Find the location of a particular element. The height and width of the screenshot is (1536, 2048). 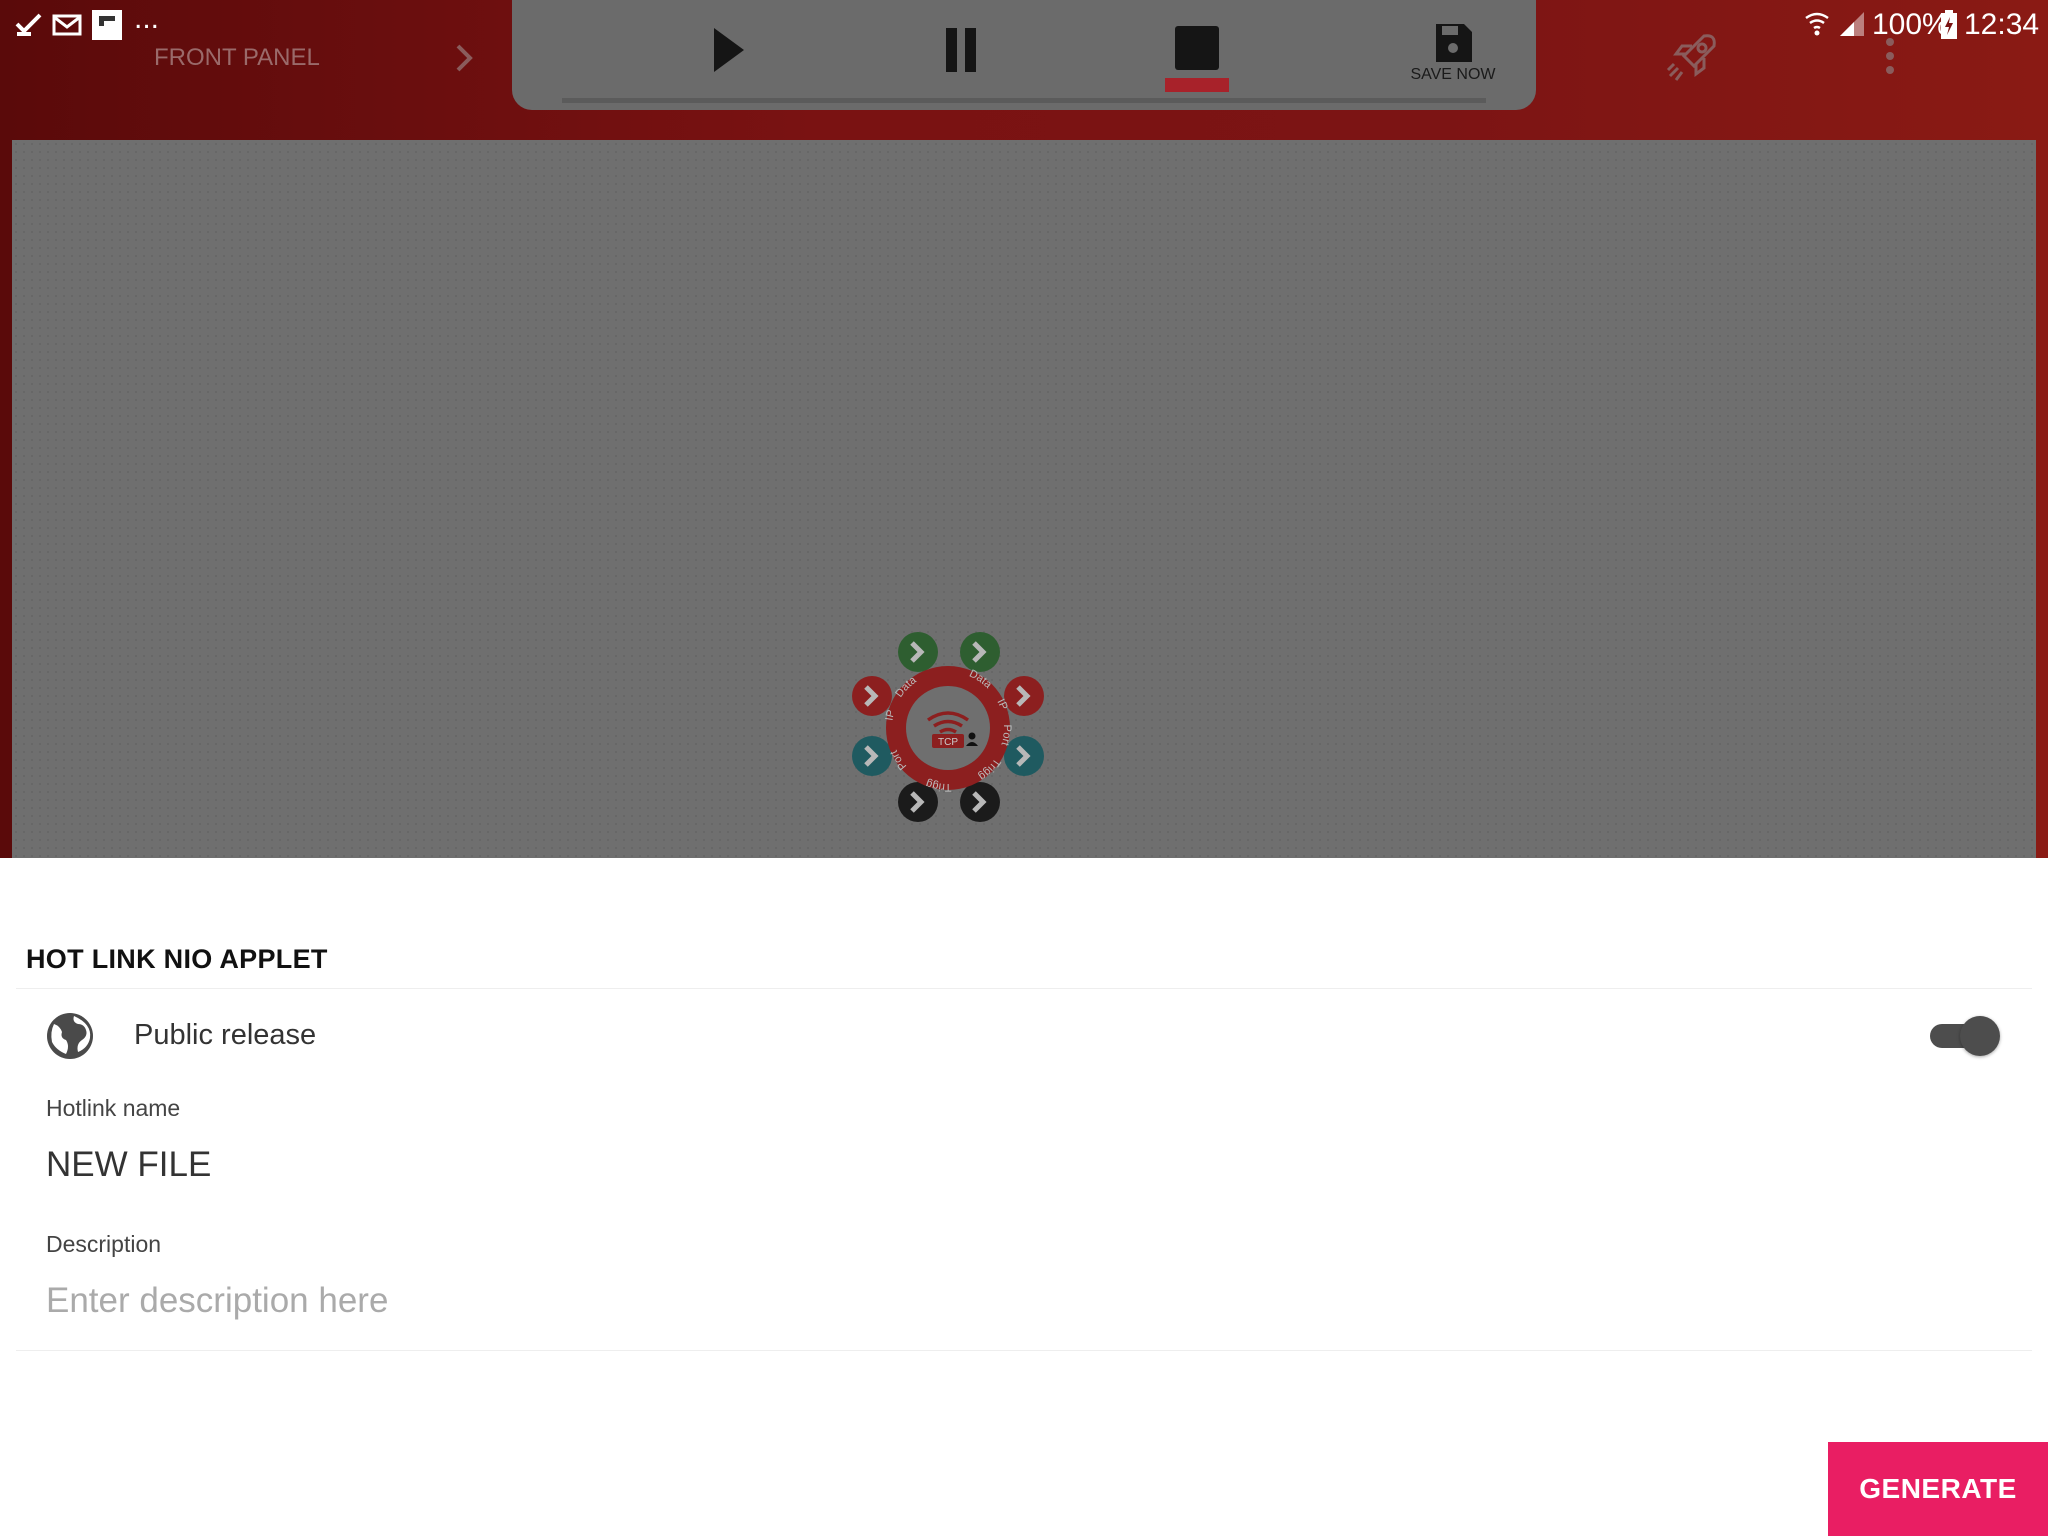

public-release-toggle is located at coordinates (1964, 1035).